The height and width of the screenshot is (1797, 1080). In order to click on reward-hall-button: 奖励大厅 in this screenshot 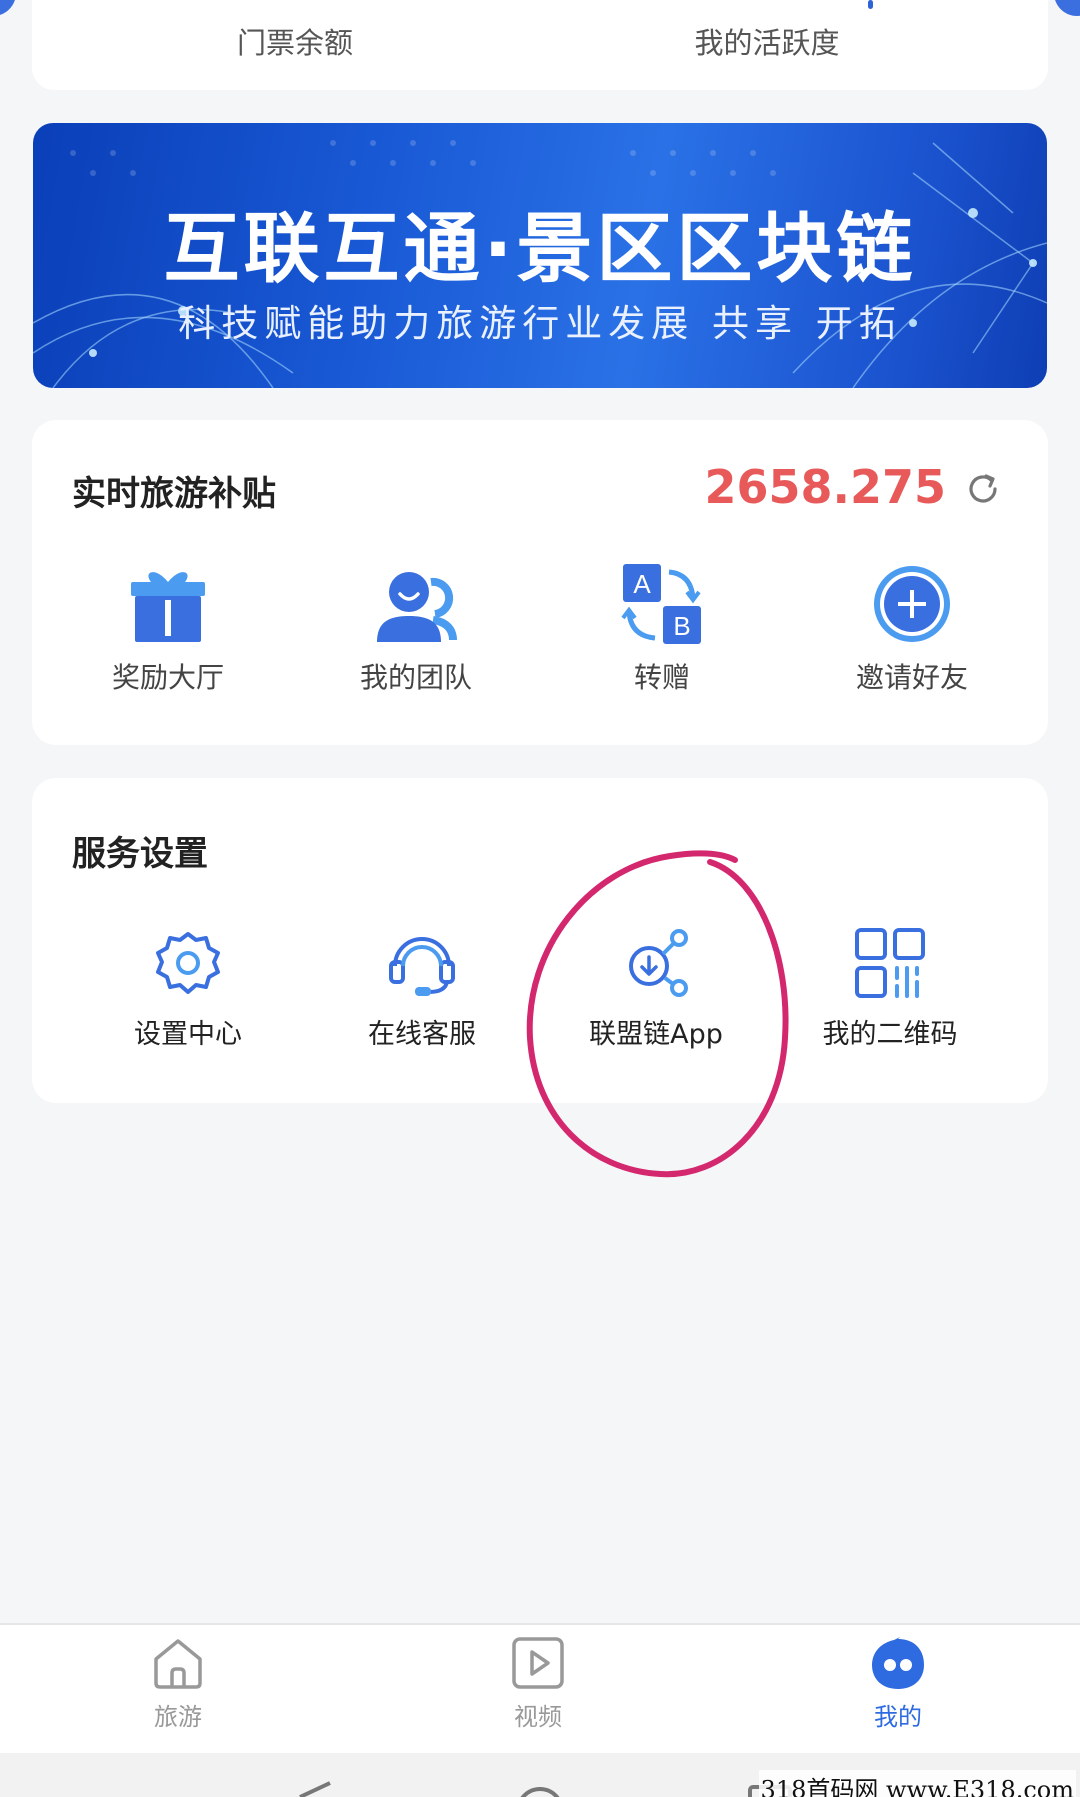, I will do `click(168, 629)`.